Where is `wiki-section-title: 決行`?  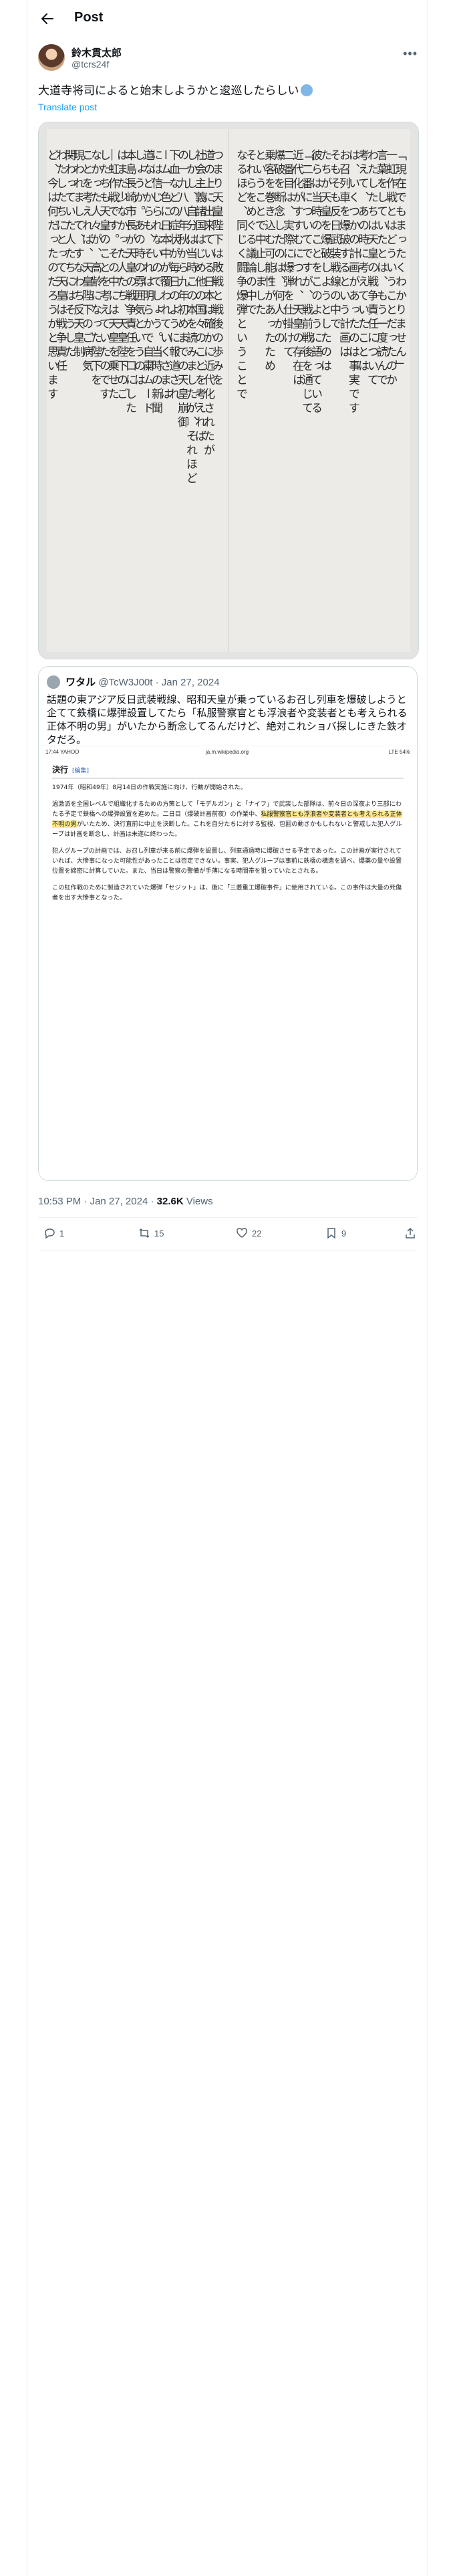 wiki-section-title: 決行 is located at coordinates (60, 769).